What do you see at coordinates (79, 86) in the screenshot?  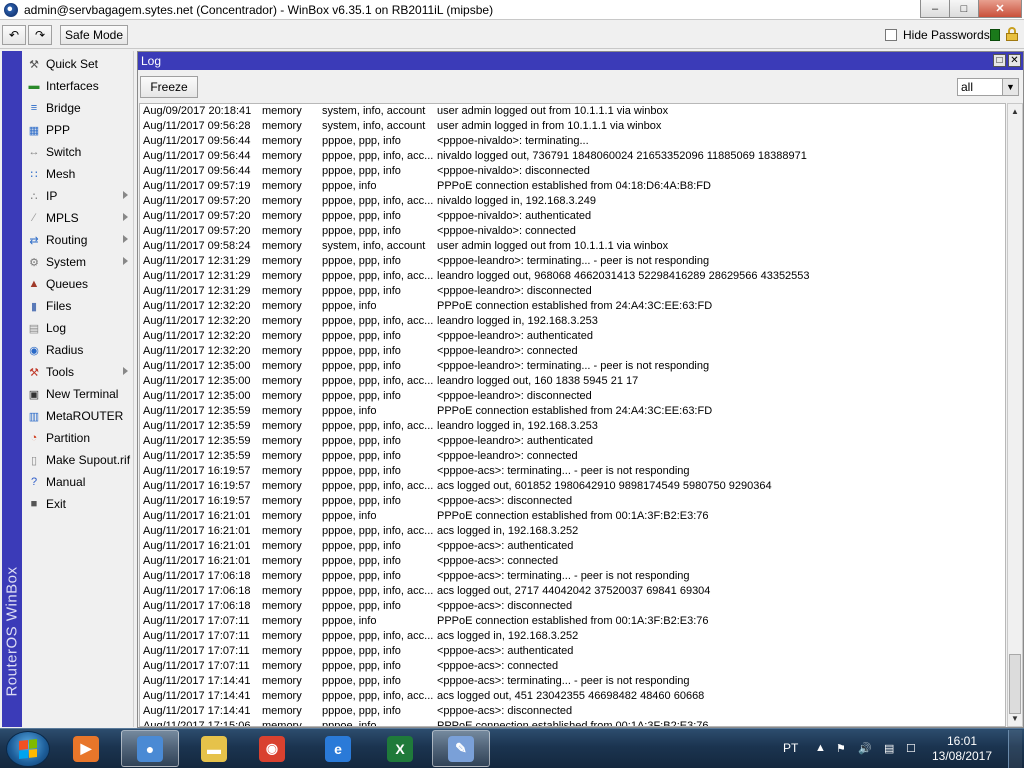 I see `sidebar-item-interfaces: ▬ Interfaces` at bounding box center [79, 86].